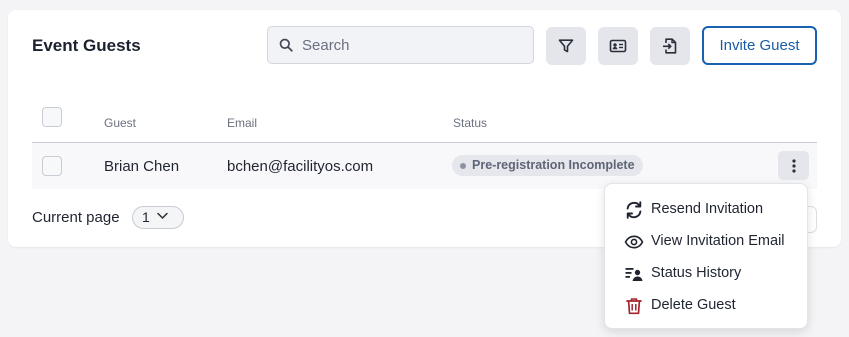 This screenshot has height=337, width=849. I want to click on row-checkbox, so click(52, 166).